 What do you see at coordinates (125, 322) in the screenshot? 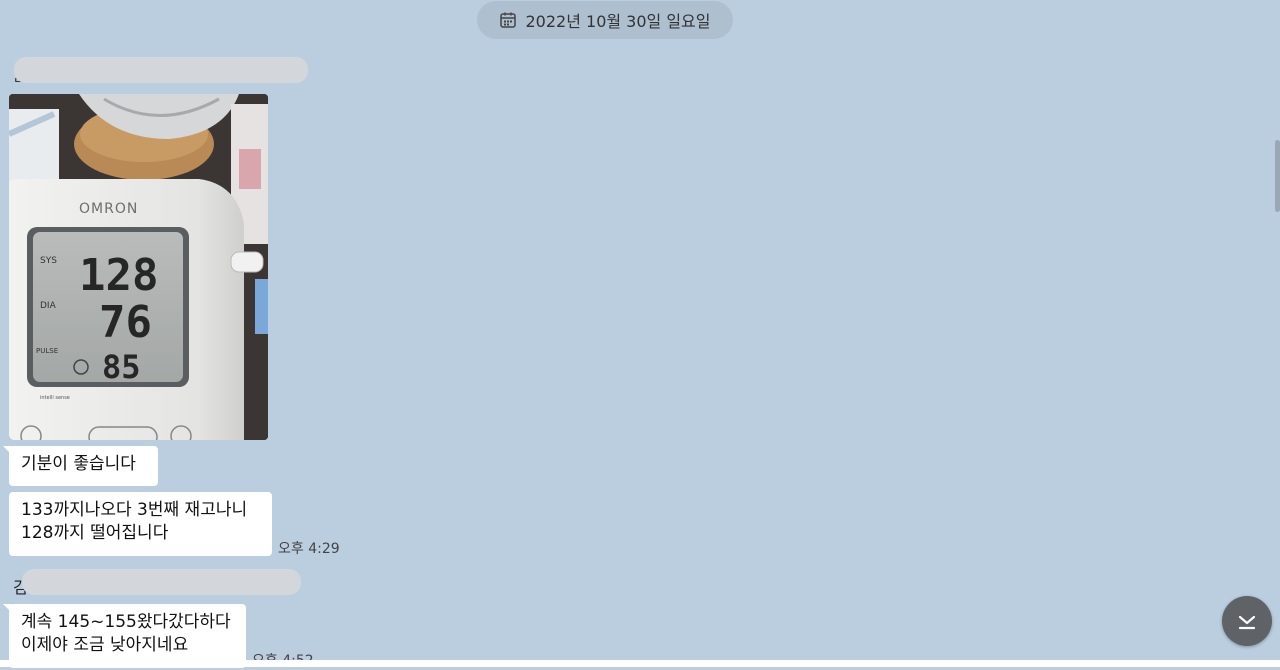
I see `dia-value: 76` at bounding box center [125, 322].